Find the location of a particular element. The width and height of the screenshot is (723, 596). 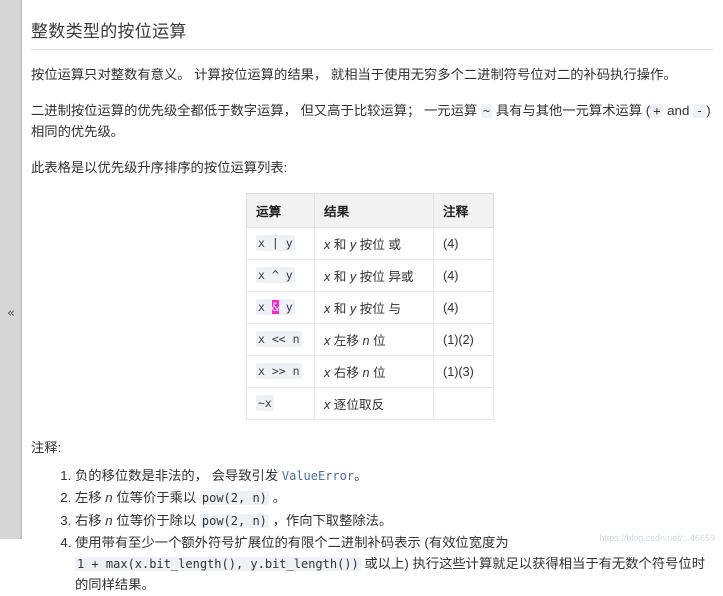

note-4-code: 1 + max(x.bit_length(), y.bit_length()) is located at coordinates (218, 564).